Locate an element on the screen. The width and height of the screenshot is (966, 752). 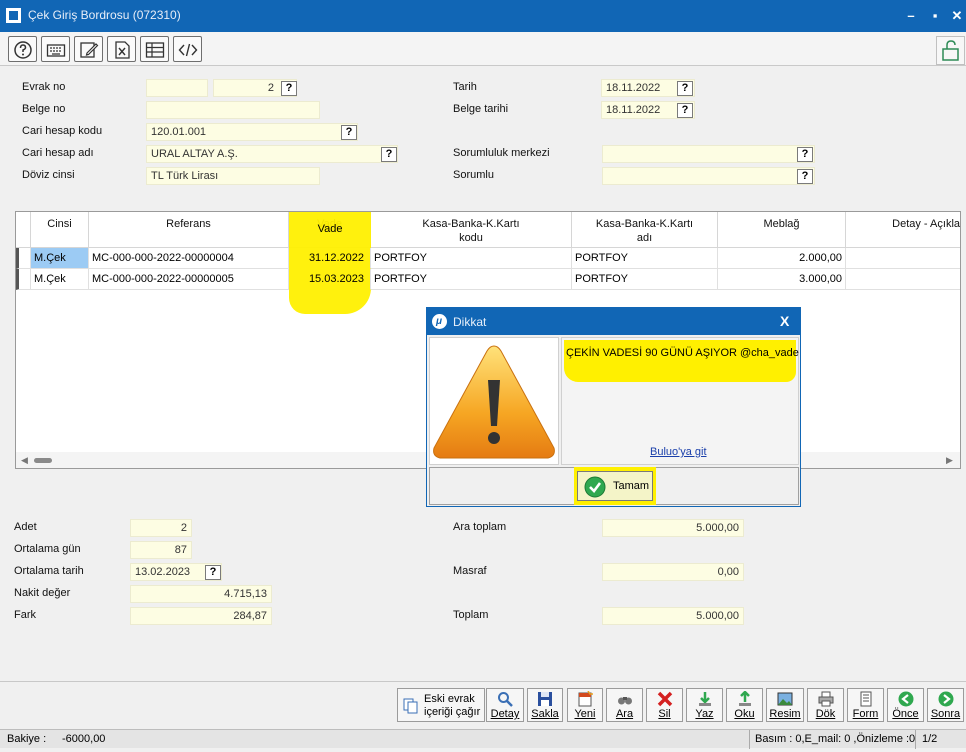
row1-meblag: 2.000,00 is located at coordinates (782, 258).